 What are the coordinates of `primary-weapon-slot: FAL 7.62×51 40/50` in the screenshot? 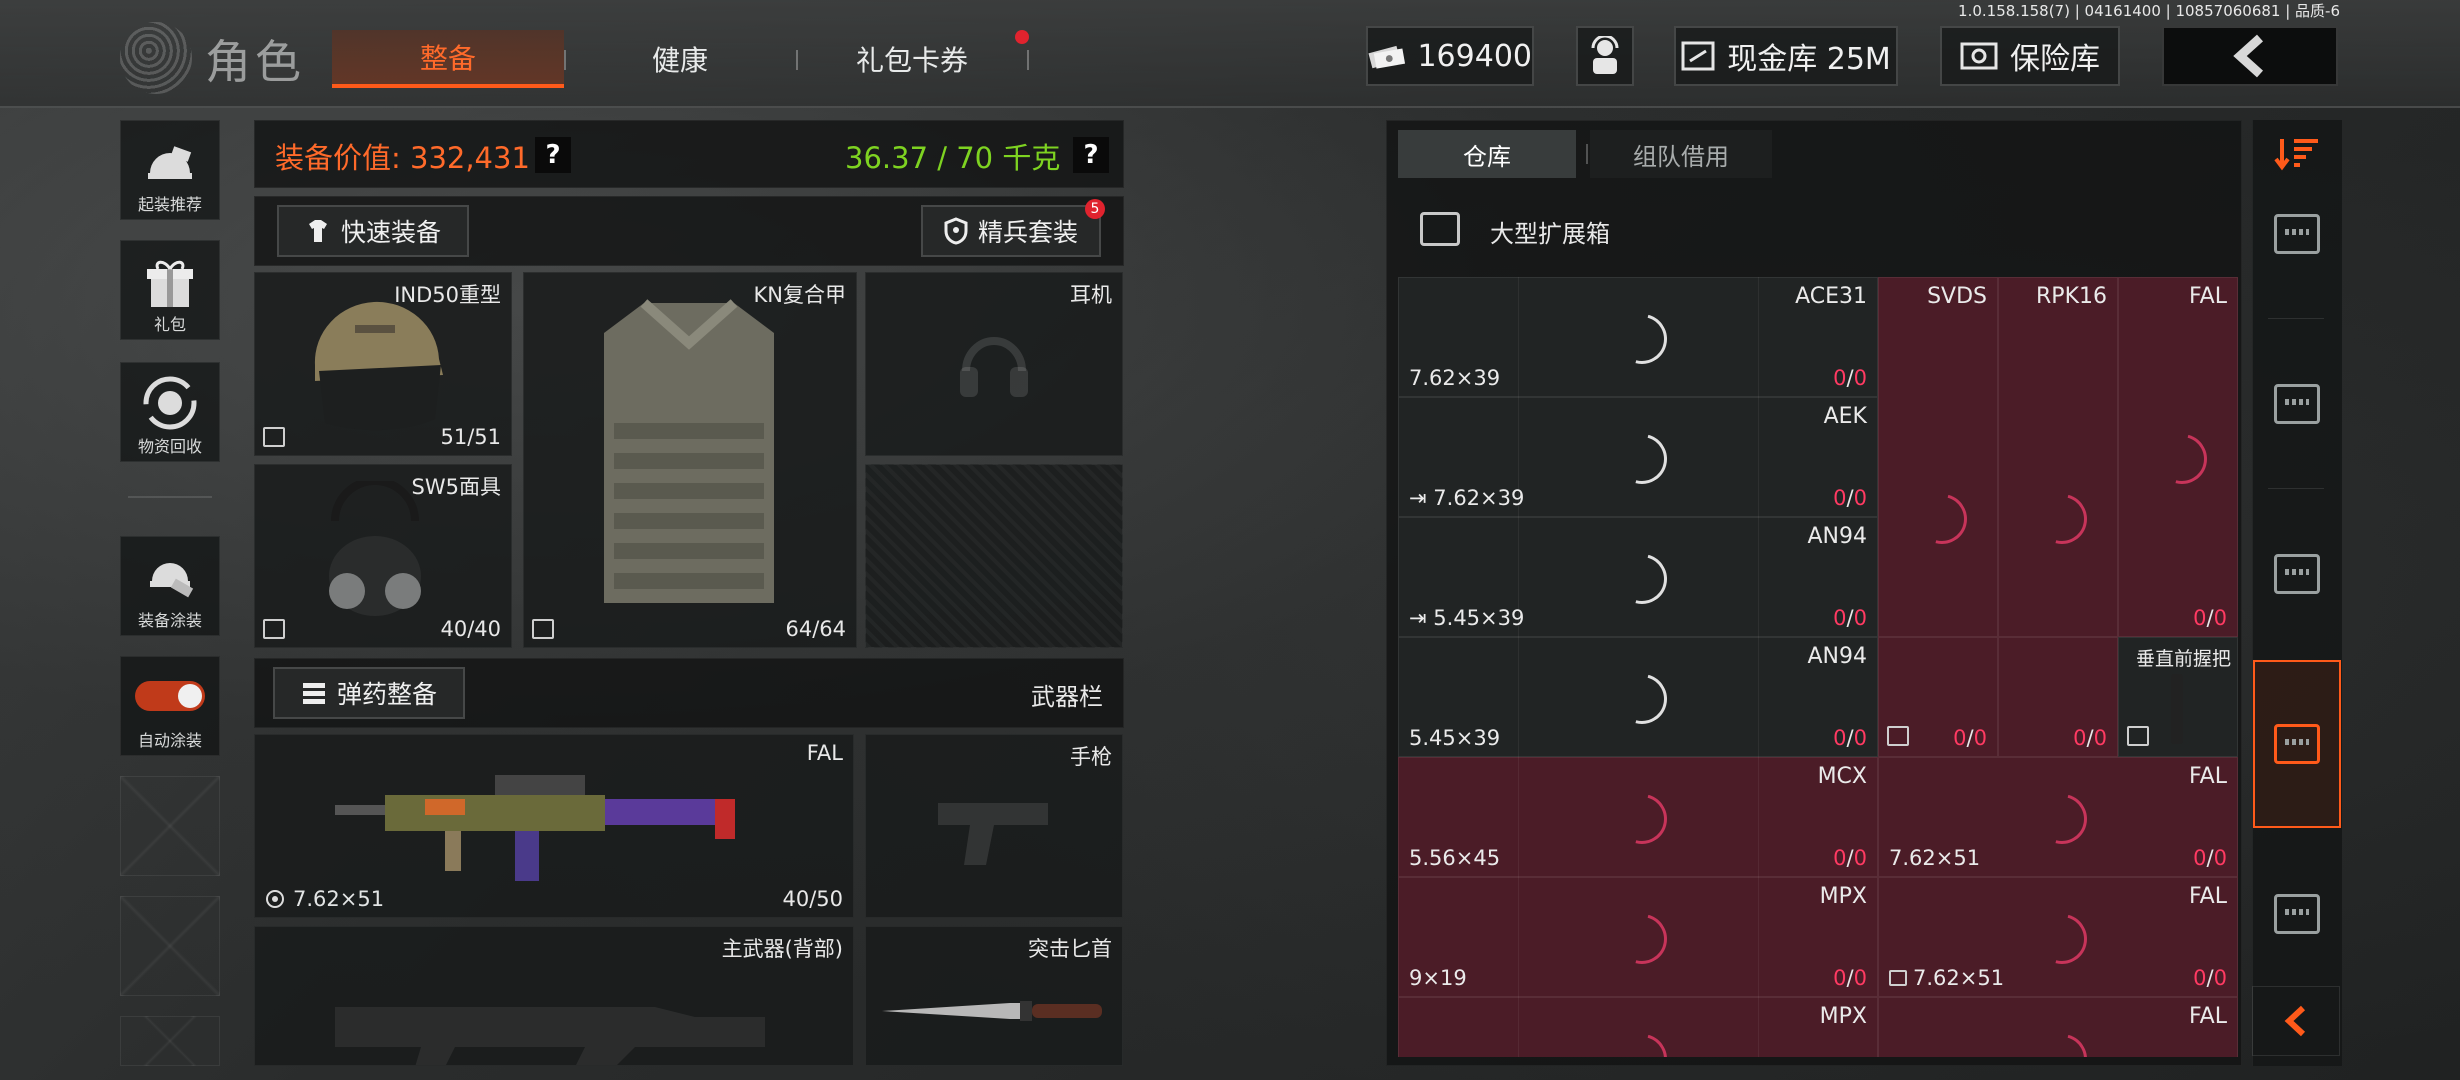 It's located at (554, 826).